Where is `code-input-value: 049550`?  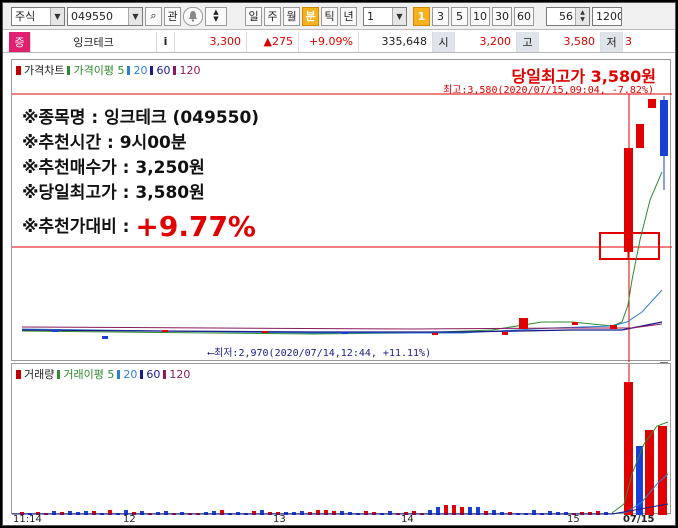 code-input-value: 049550 is located at coordinates (92, 16).